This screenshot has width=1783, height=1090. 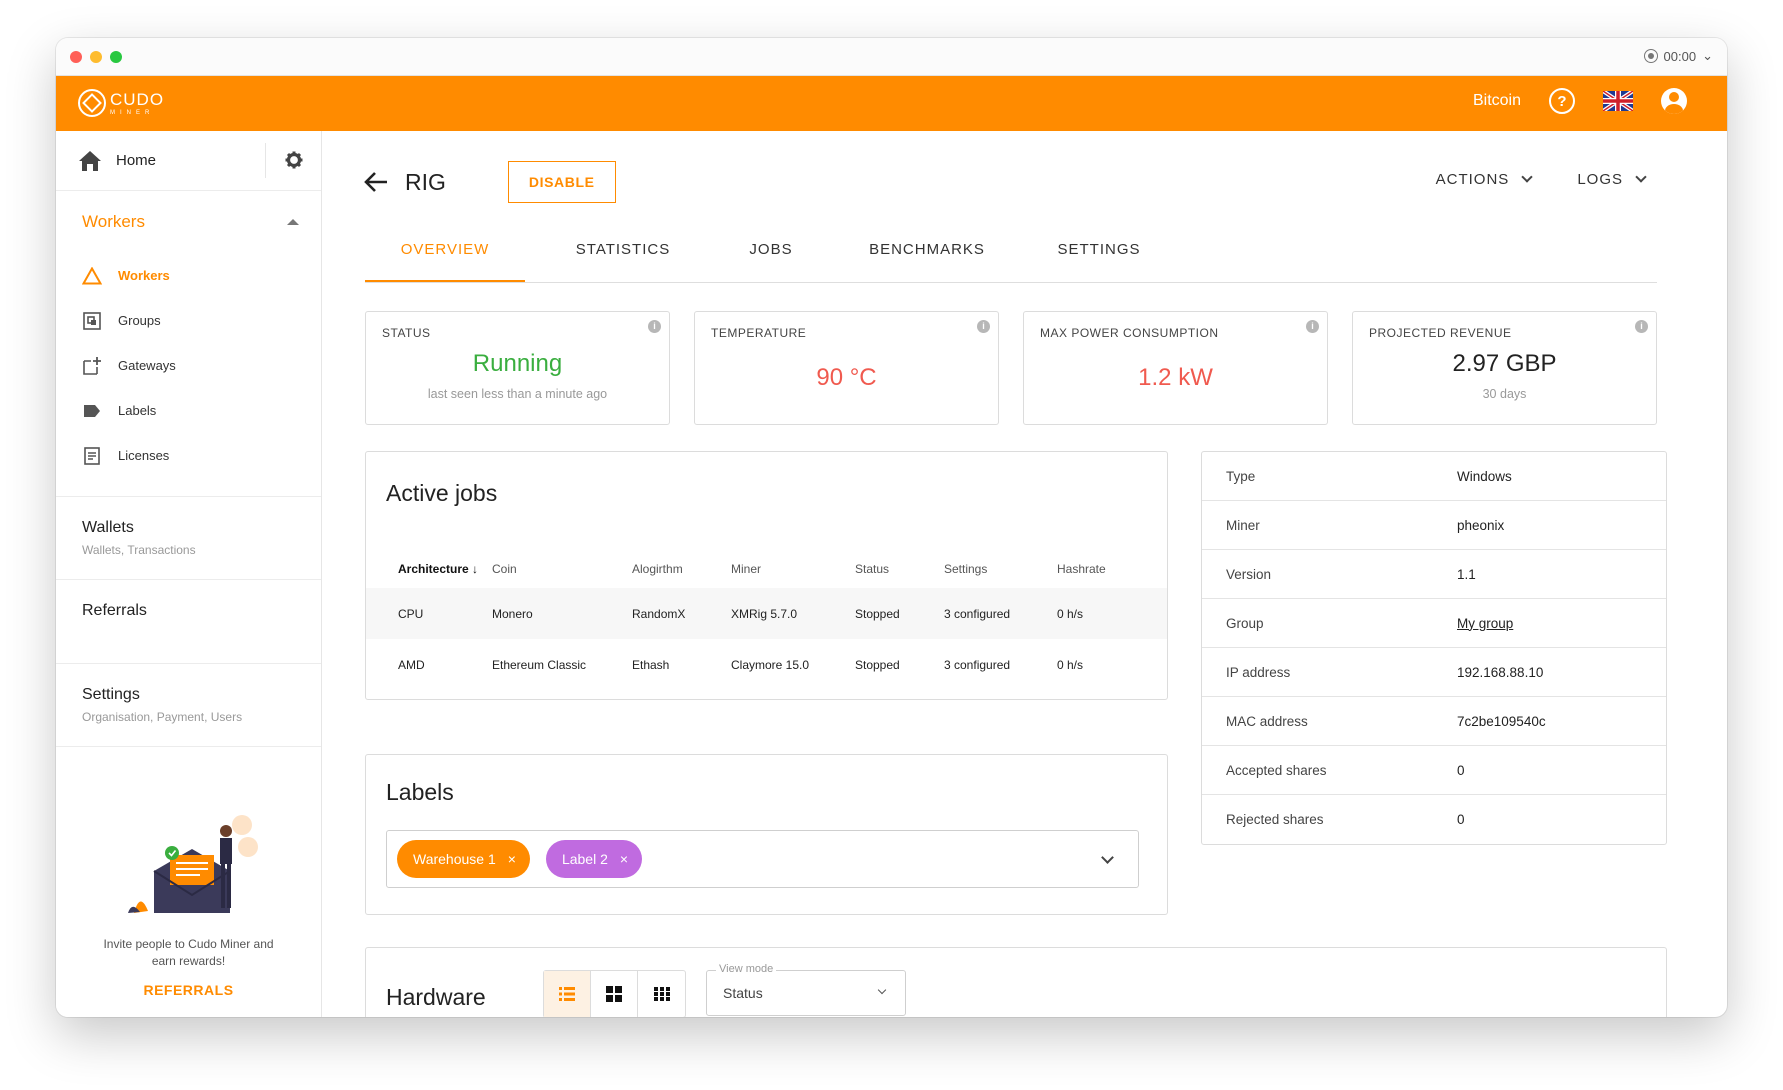 I want to click on info-key: Group, so click(x=1245, y=623).